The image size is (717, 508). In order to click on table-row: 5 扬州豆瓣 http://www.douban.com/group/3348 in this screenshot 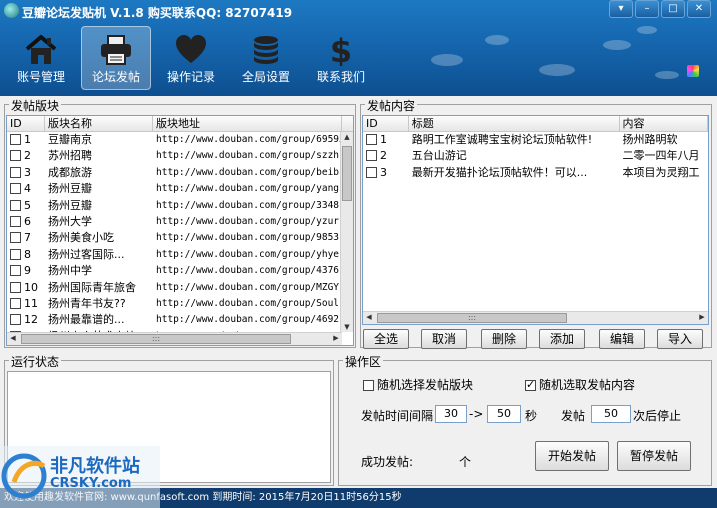, I will do `click(180, 206)`.